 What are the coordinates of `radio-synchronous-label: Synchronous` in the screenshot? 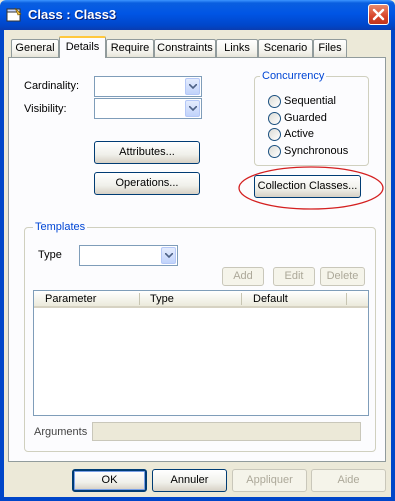 It's located at (316, 151).